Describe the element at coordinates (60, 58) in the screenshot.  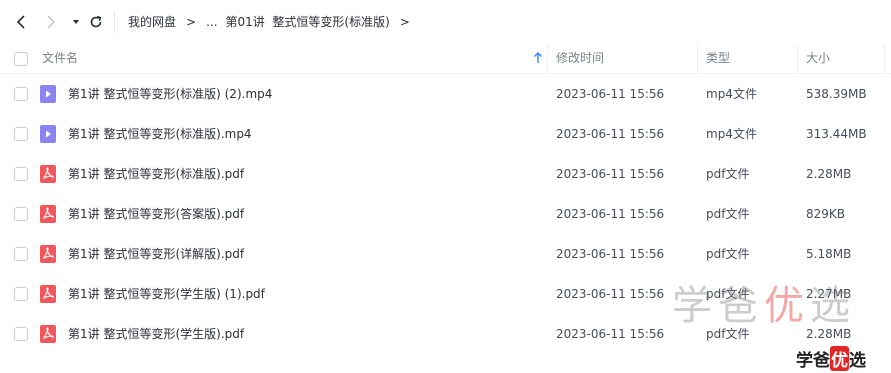
I see `column-header-name: 文件名` at that location.